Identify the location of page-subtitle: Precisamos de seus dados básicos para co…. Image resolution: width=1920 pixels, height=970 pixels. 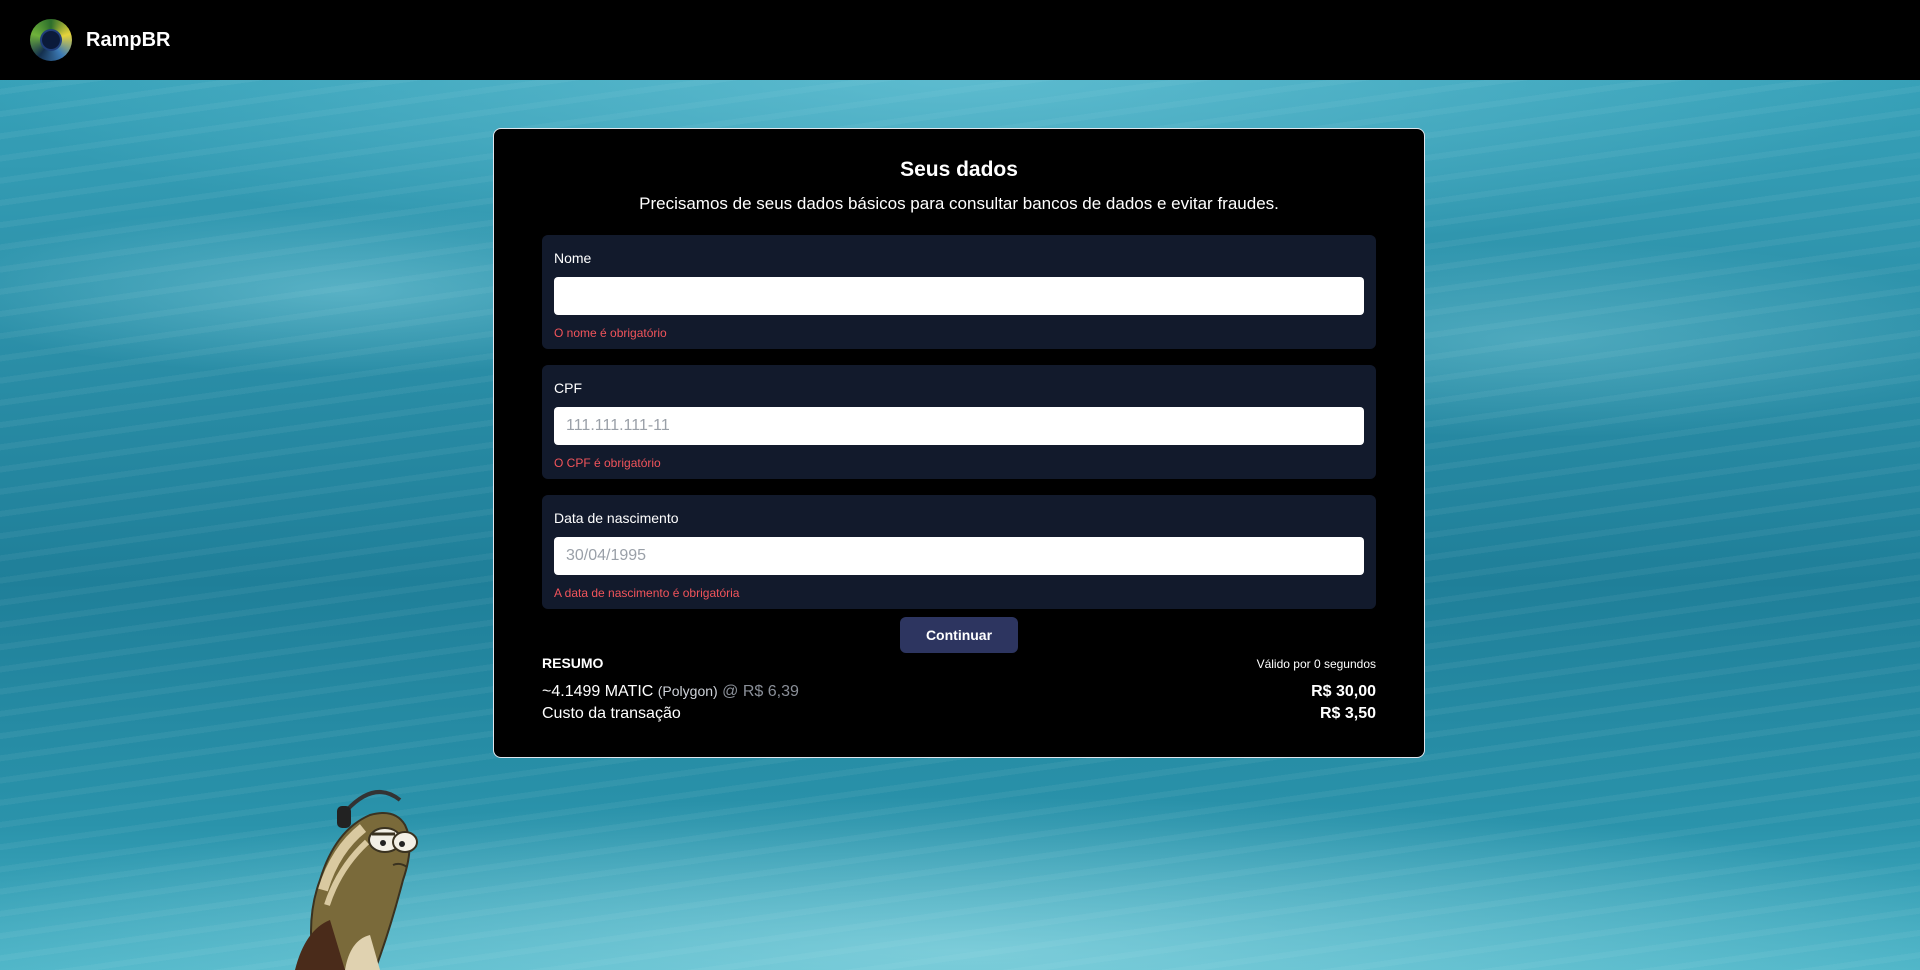
(959, 203).